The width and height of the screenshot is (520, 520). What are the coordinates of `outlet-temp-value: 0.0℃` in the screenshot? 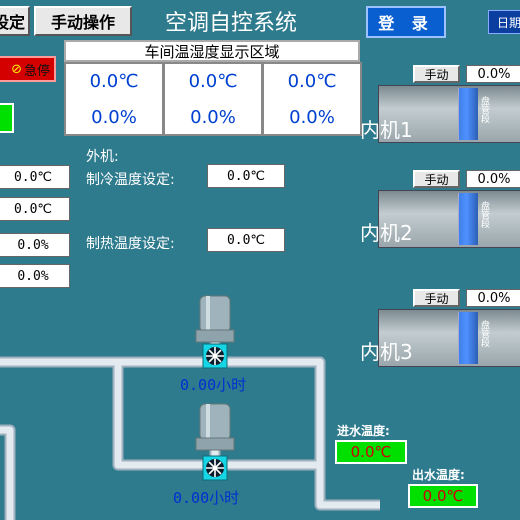 It's located at (443, 496).